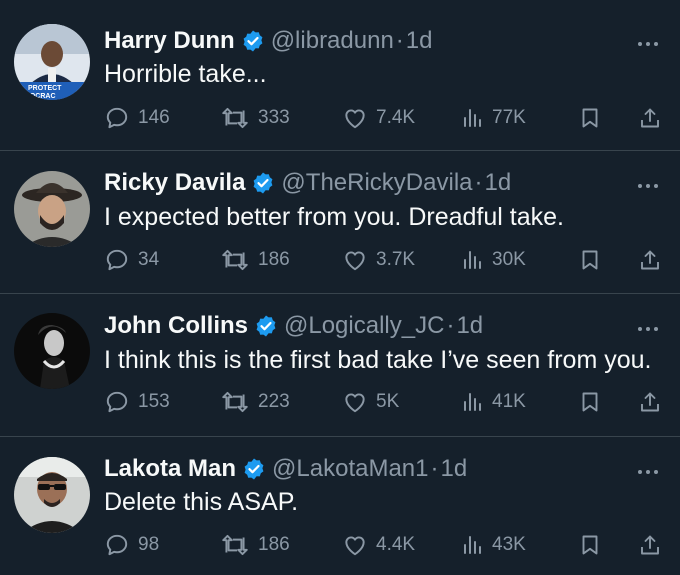 The width and height of the screenshot is (680, 575). I want to click on view-count: 77K, so click(509, 117).